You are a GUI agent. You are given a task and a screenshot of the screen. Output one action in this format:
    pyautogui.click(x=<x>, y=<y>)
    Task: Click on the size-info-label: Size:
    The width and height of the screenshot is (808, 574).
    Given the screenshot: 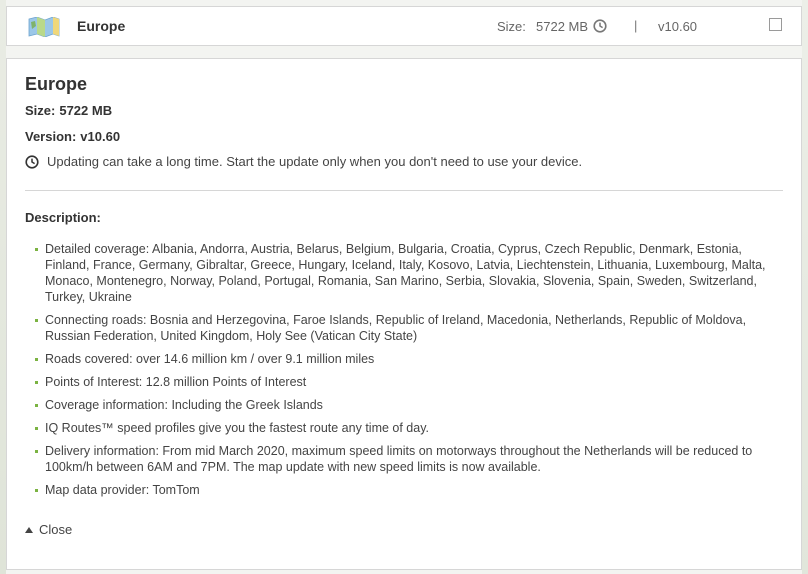 What is the action you would take?
    pyautogui.click(x=40, y=110)
    